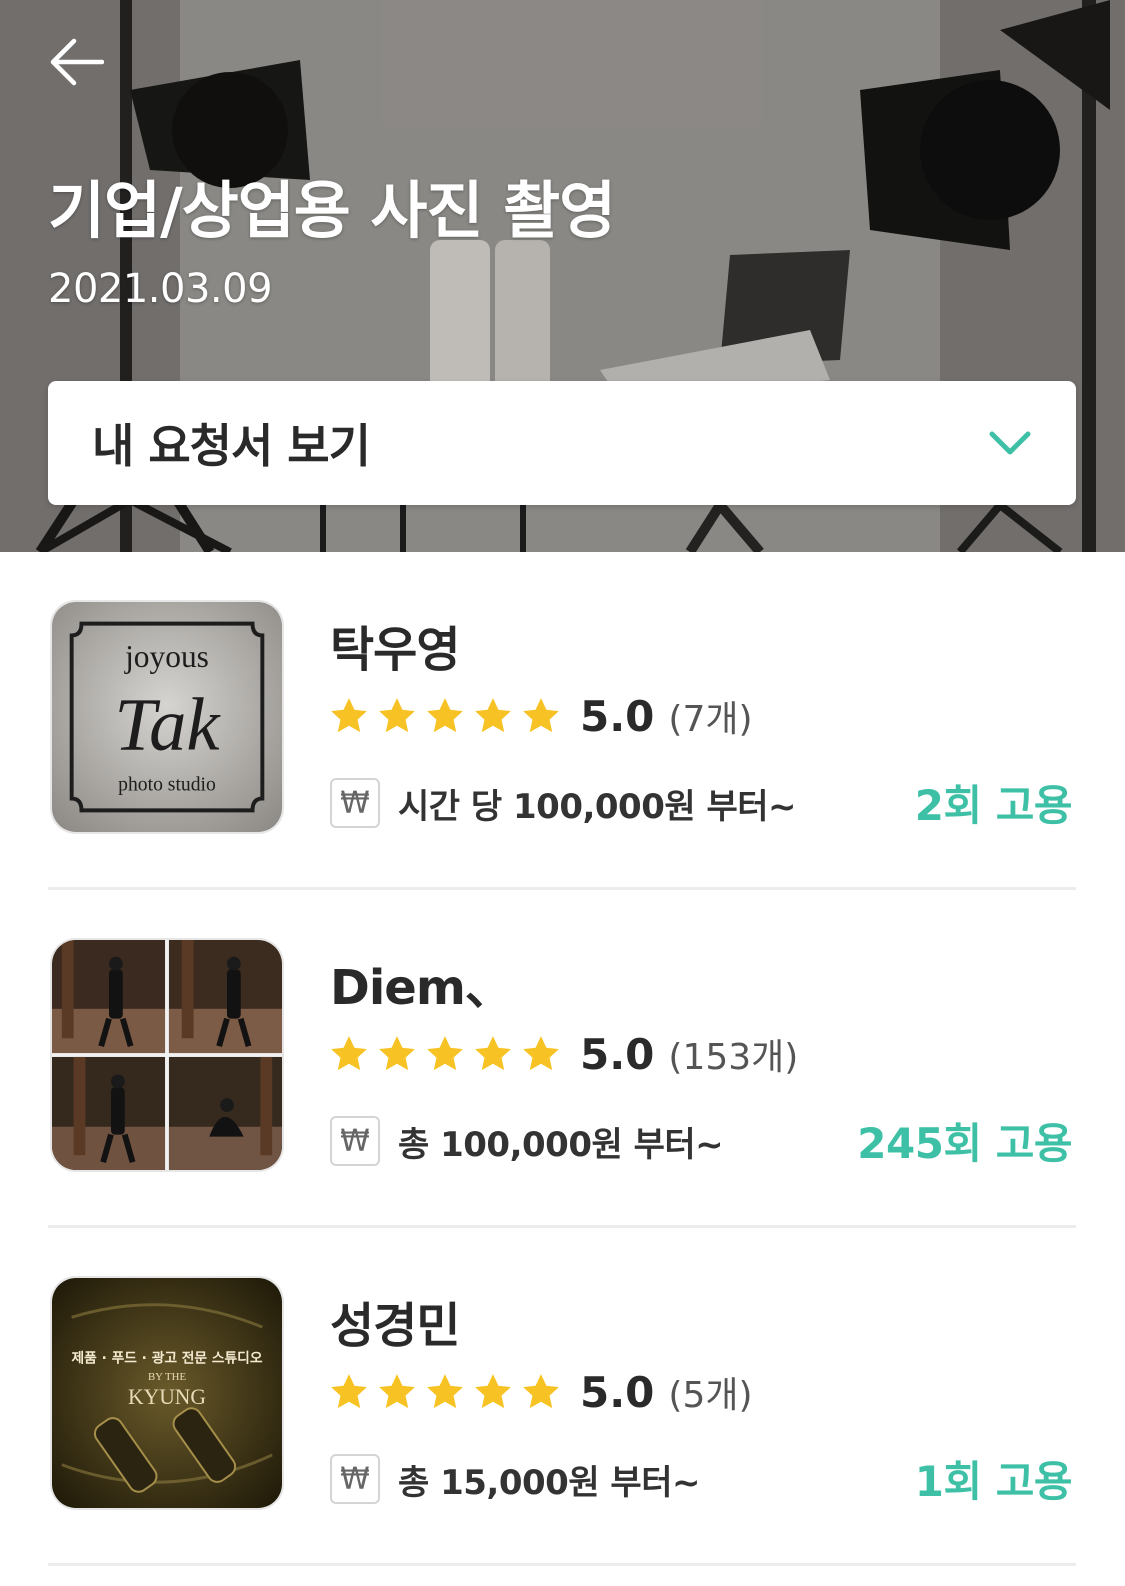 This screenshot has height=1586, width=1125. What do you see at coordinates (733, 1057) in the screenshot?
I see `review-count: (153개)` at bounding box center [733, 1057].